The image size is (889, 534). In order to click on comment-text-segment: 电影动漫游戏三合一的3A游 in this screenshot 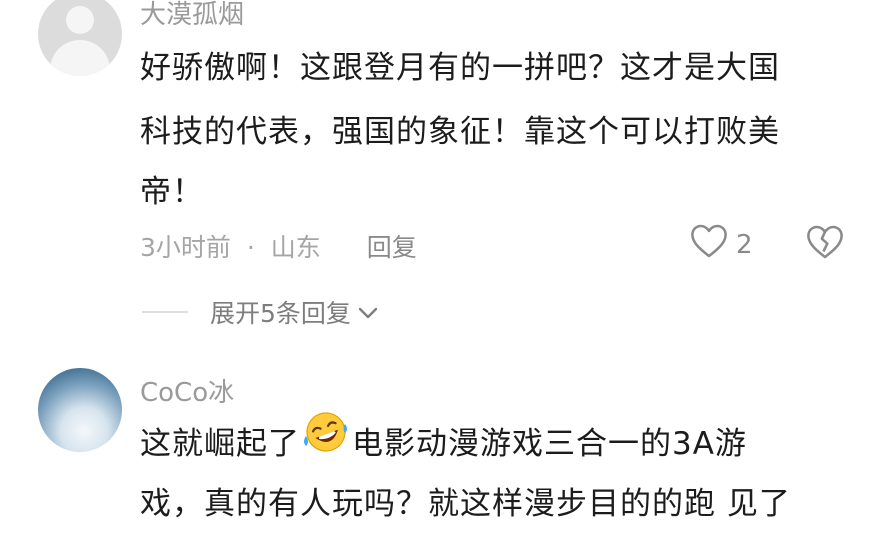, I will do `click(549, 444)`.